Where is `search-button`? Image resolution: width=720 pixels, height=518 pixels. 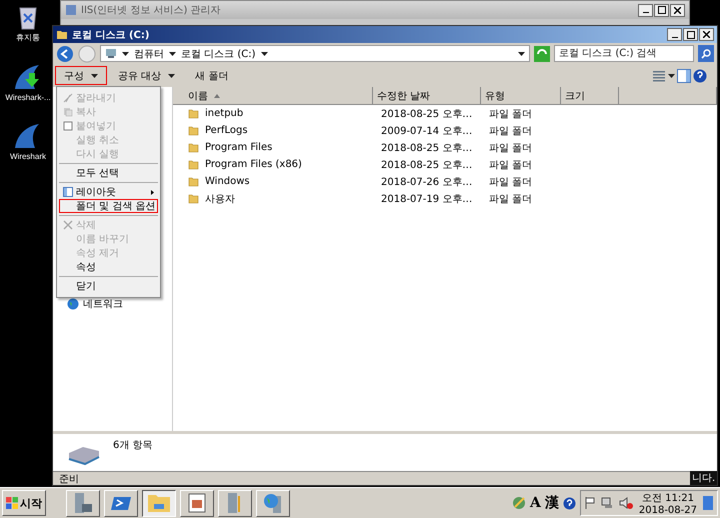
search-button is located at coordinates (706, 53).